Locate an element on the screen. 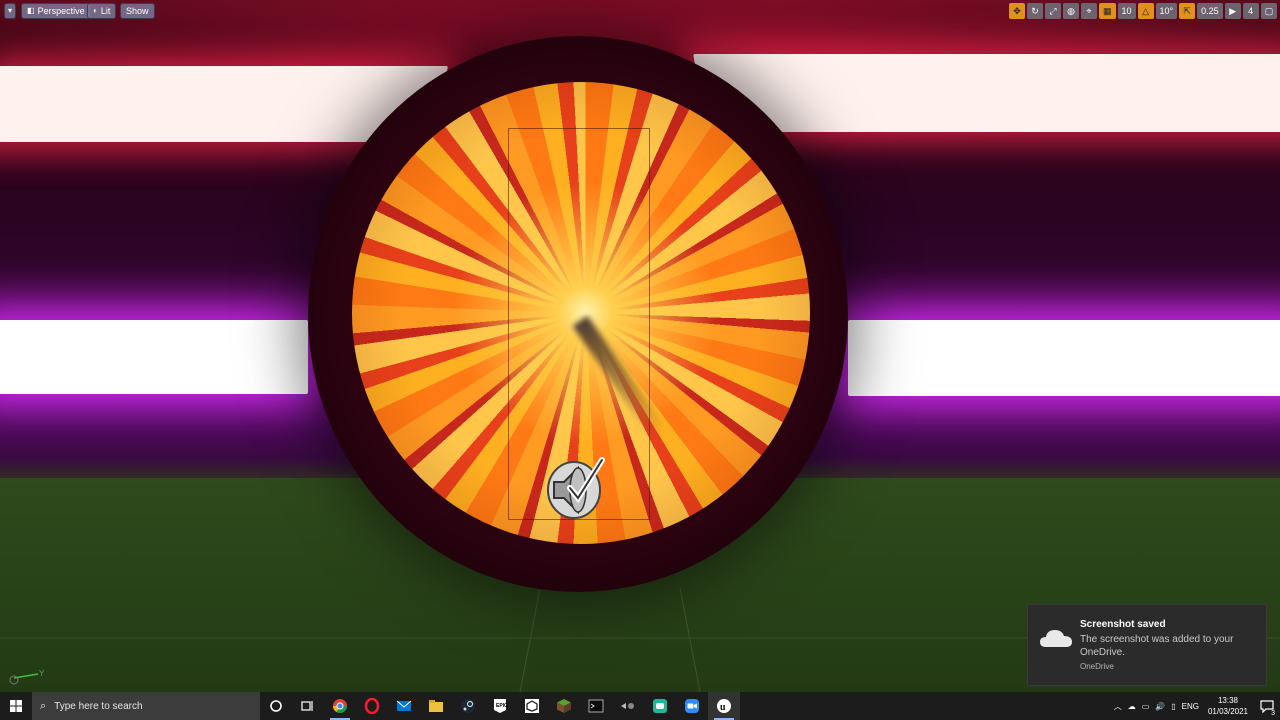  perspective-icon: ◧ is located at coordinates (31, 10).